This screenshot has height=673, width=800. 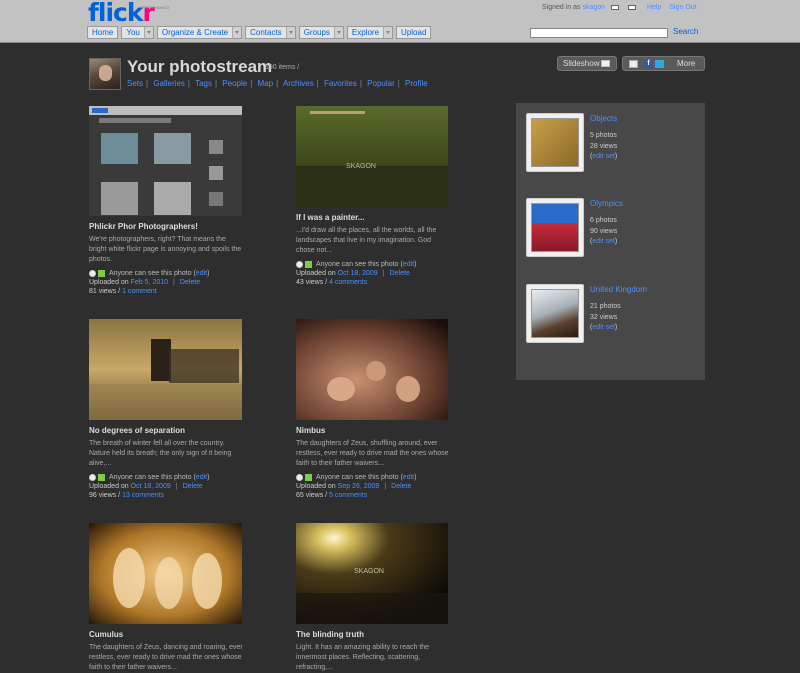 I want to click on nav-home: Home, so click(x=103, y=32).